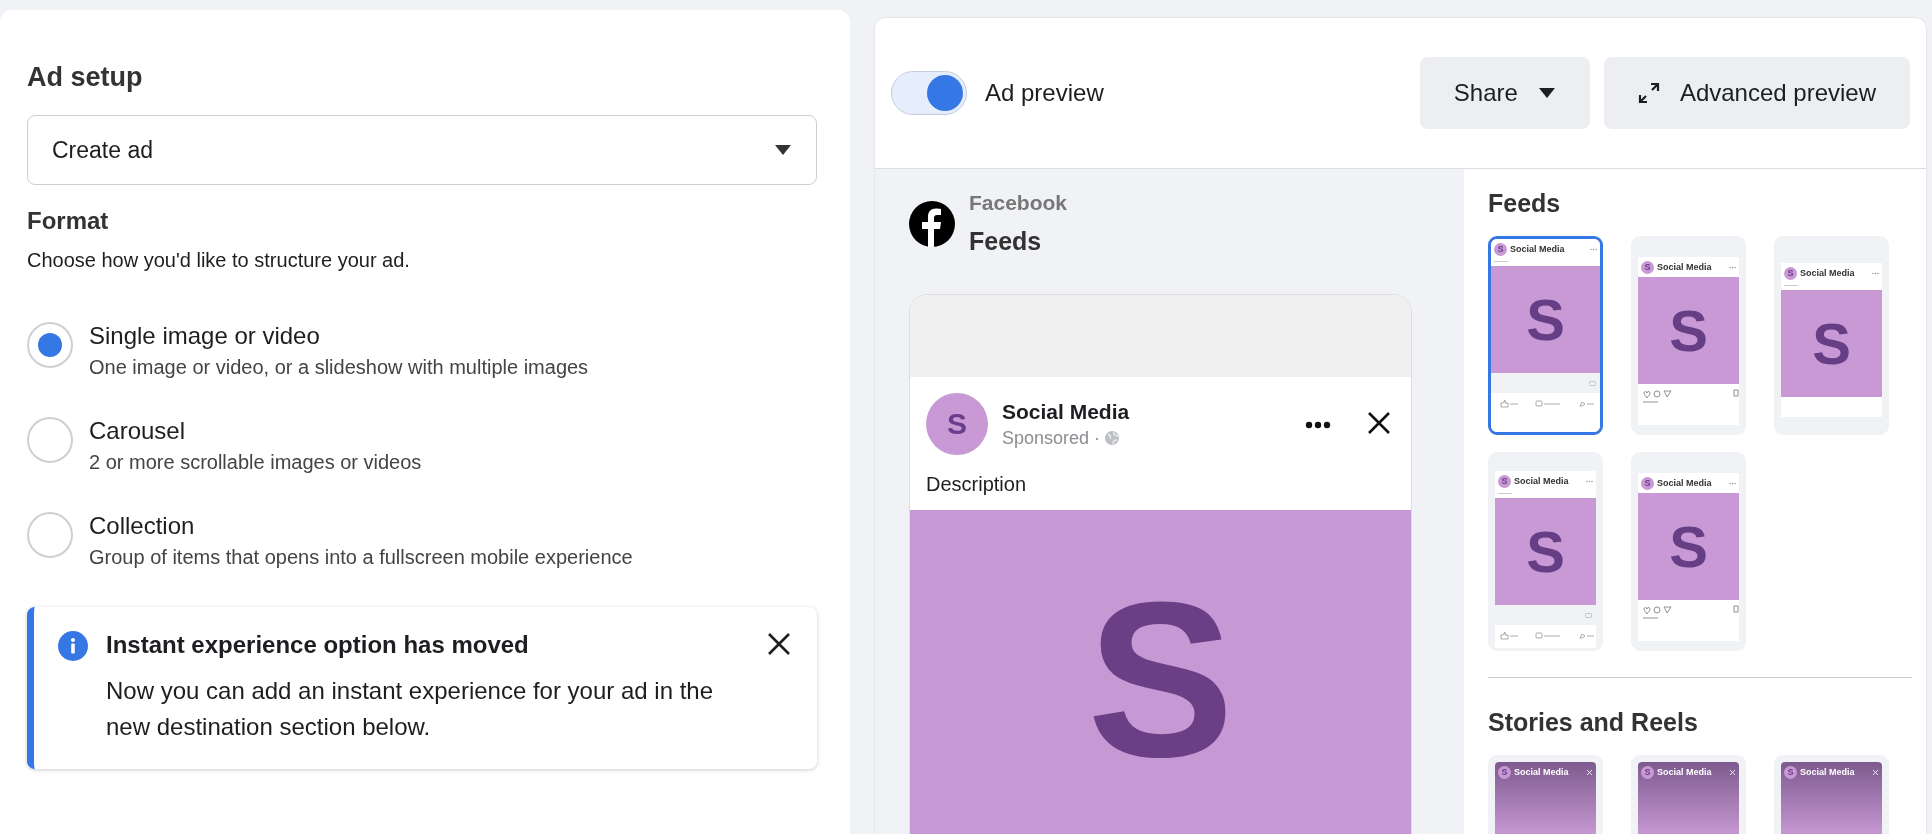 Image resolution: width=1932 pixels, height=834 pixels. Describe the element at coordinates (339, 367) in the screenshot. I see `option-description: One image or video, or a slideshow with multiple images` at that location.